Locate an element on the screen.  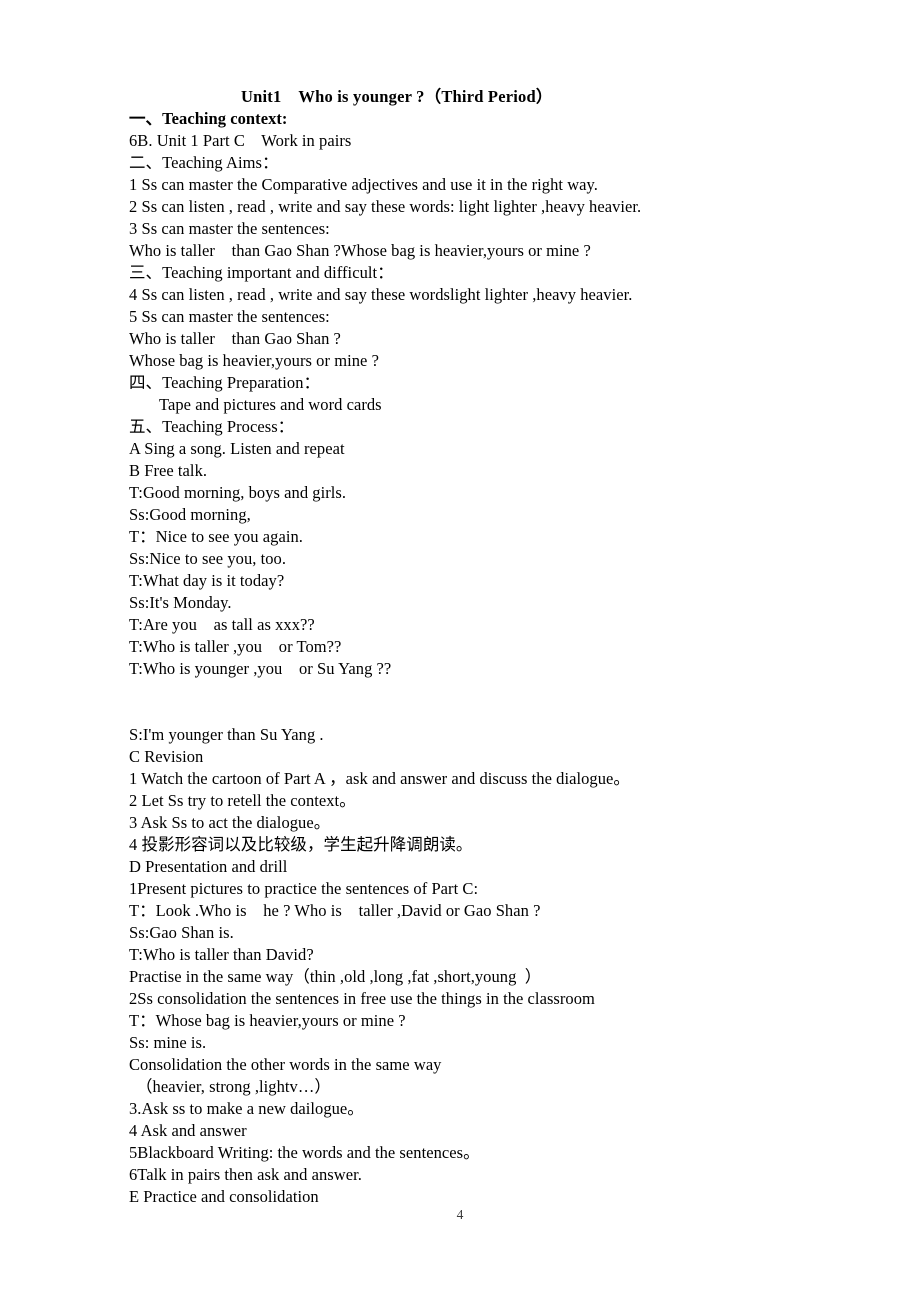
text-line: （heavier, strong ,lightv…） is located at coordinates (233, 1086).